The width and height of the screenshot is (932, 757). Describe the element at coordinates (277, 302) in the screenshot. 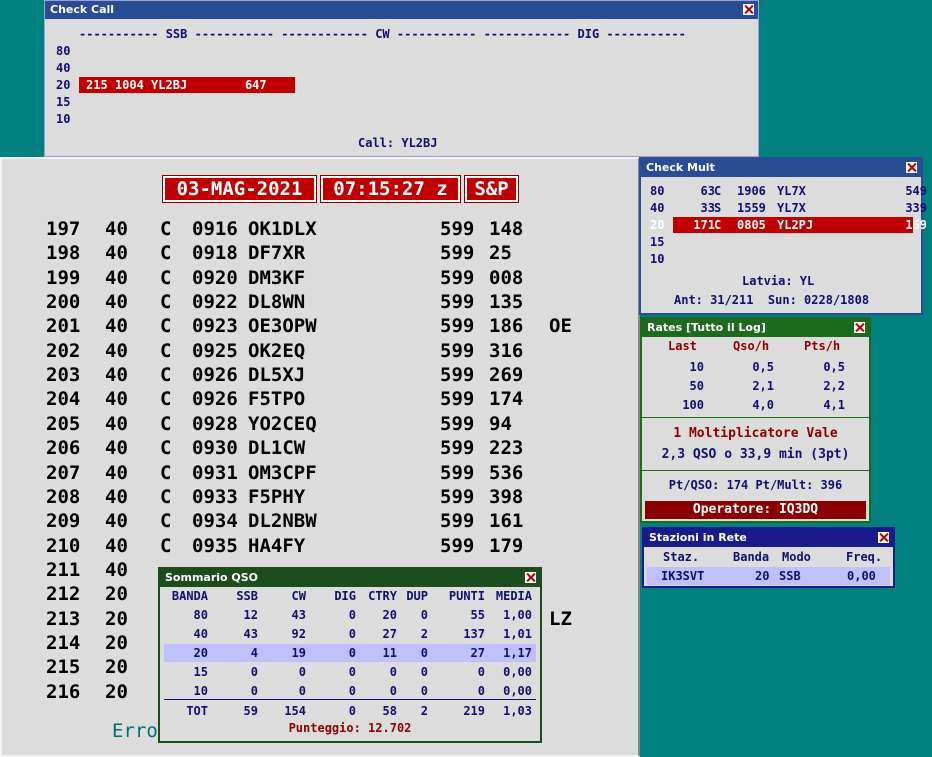

I see `log-call: DL8WN` at that location.